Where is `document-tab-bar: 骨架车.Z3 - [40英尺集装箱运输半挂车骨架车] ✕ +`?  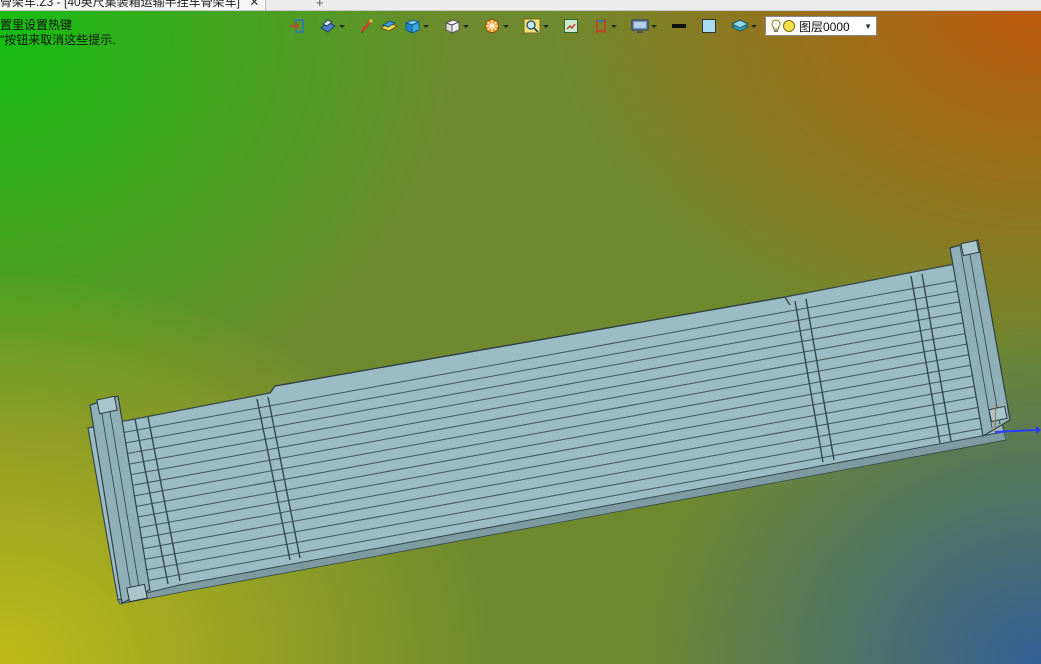
document-tab-bar: 骨架车.Z3 - [40英尺集装箱运输半挂车骨架车] ✕ + is located at coordinates (520, 5).